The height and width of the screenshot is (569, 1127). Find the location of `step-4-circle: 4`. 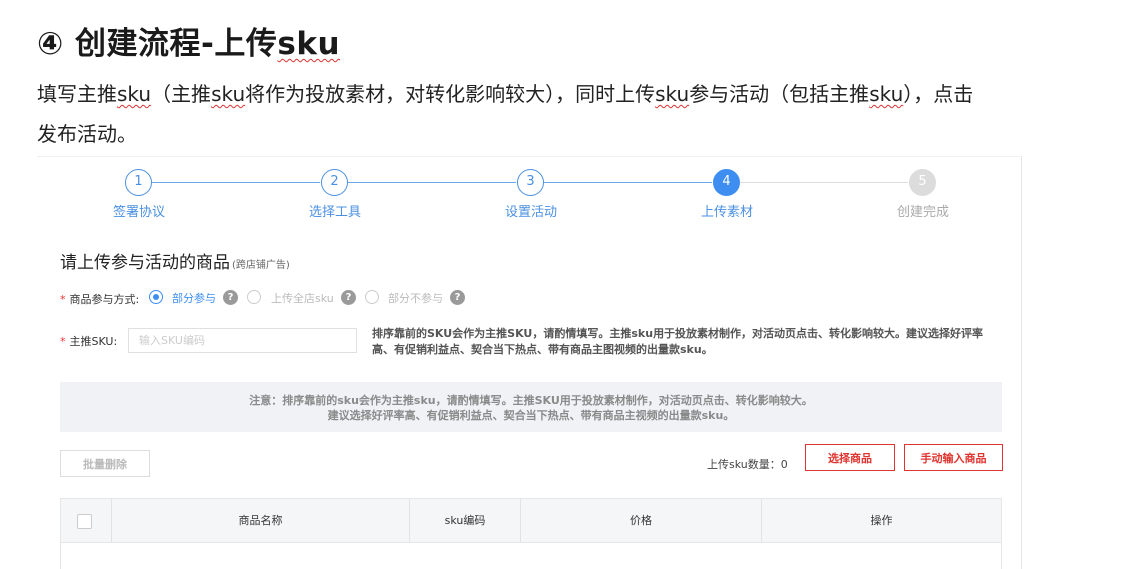

step-4-circle: 4 is located at coordinates (726, 182).